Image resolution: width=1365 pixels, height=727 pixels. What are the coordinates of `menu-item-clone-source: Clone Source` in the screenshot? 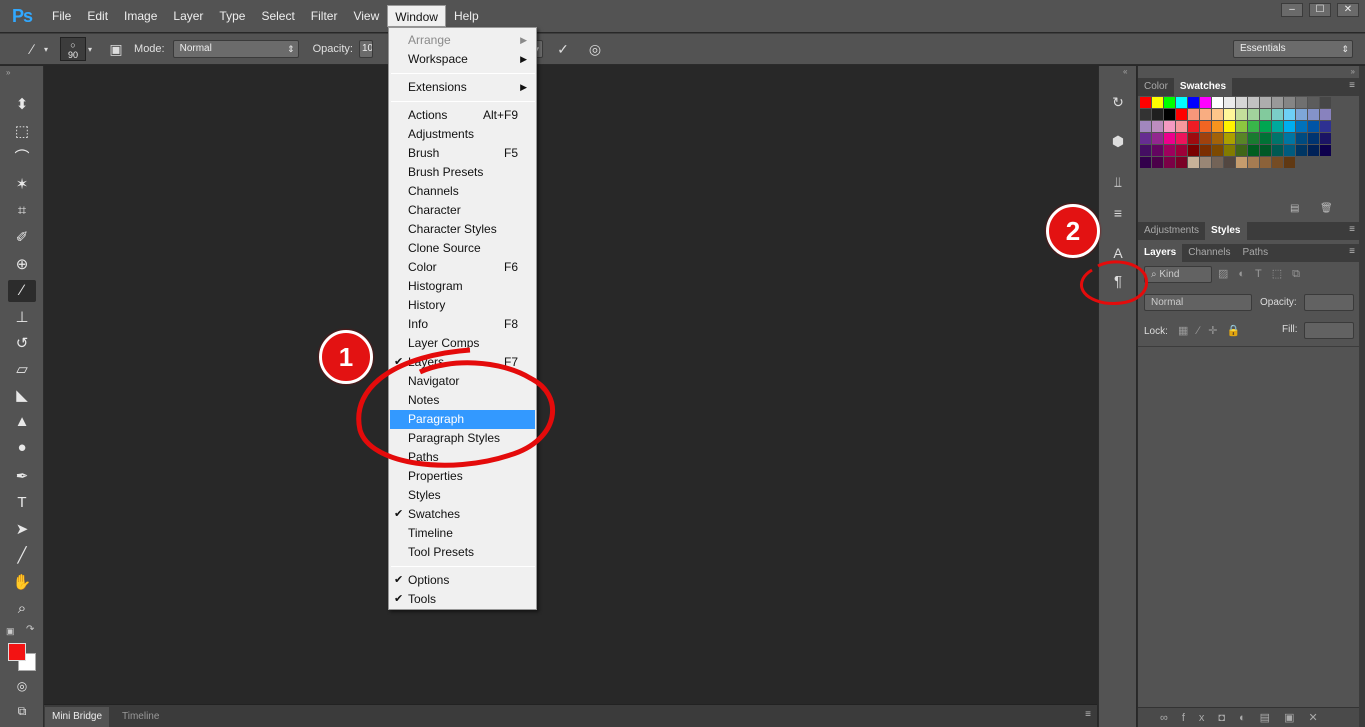 It's located at (462, 248).